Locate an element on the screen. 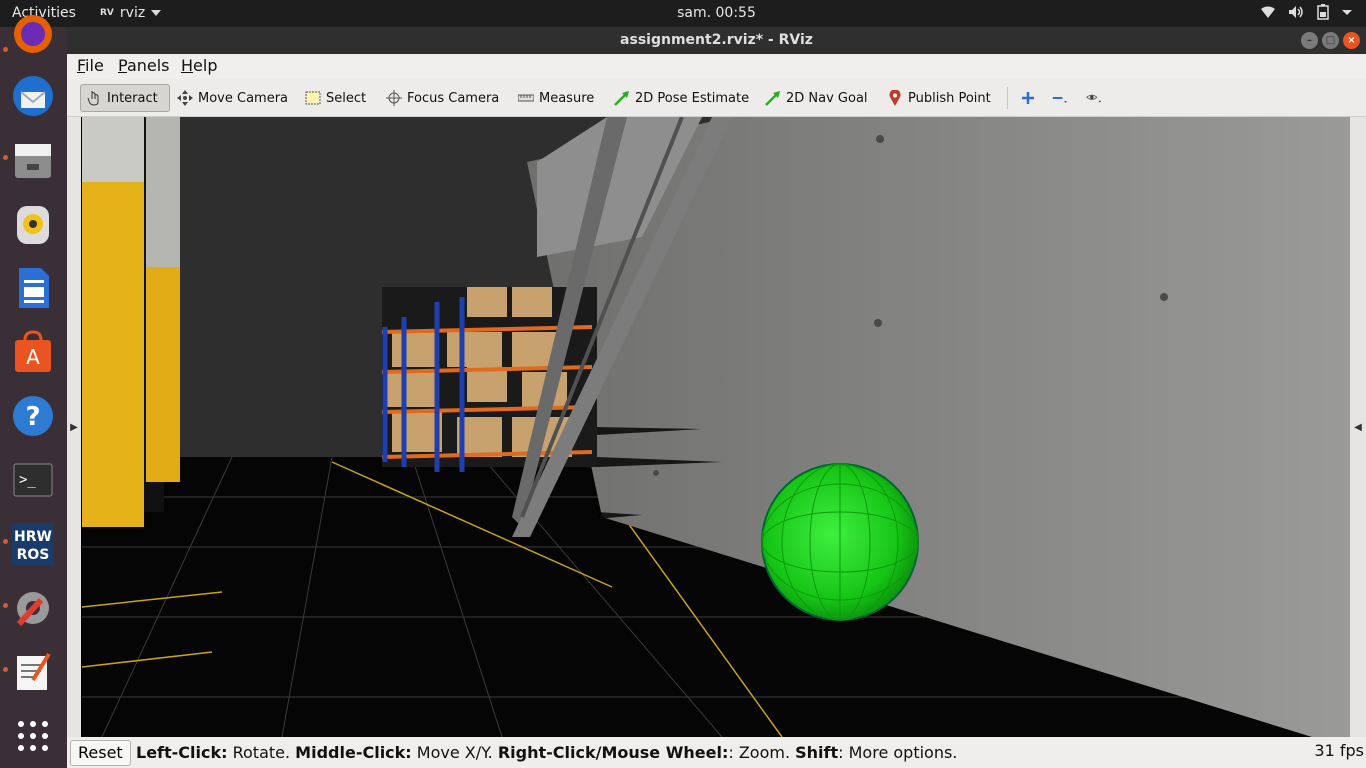  hint-right-key: Right-Click/Mouse Wheel: is located at coordinates (613, 752).